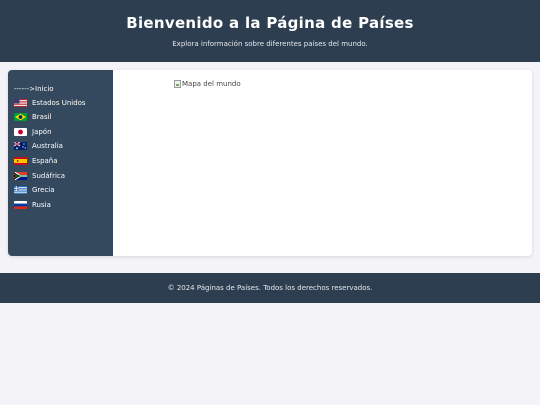 The width and height of the screenshot is (540, 405). What do you see at coordinates (41, 204) in the screenshot?
I see `nav-item-label: Rusia` at bounding box center [41, 204].